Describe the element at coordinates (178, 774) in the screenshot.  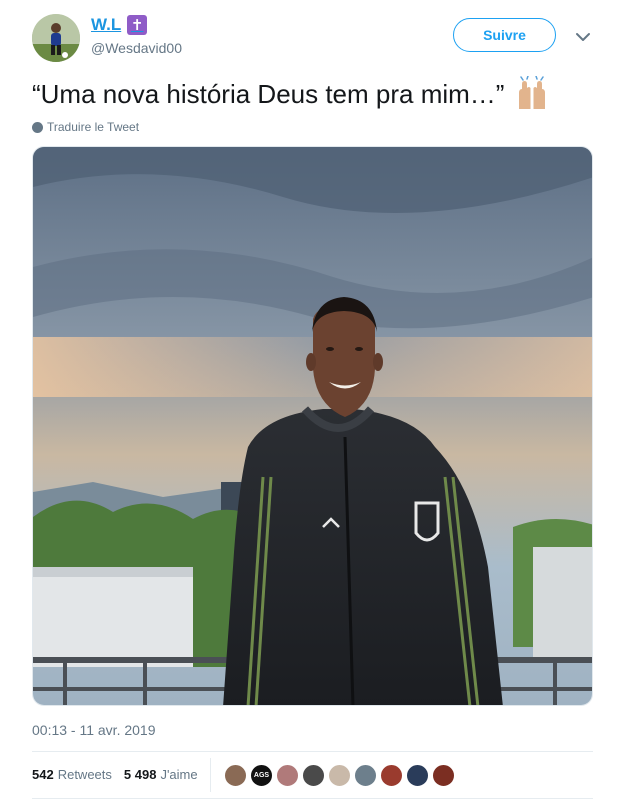
I see `likes-label: J'aime` at that location.